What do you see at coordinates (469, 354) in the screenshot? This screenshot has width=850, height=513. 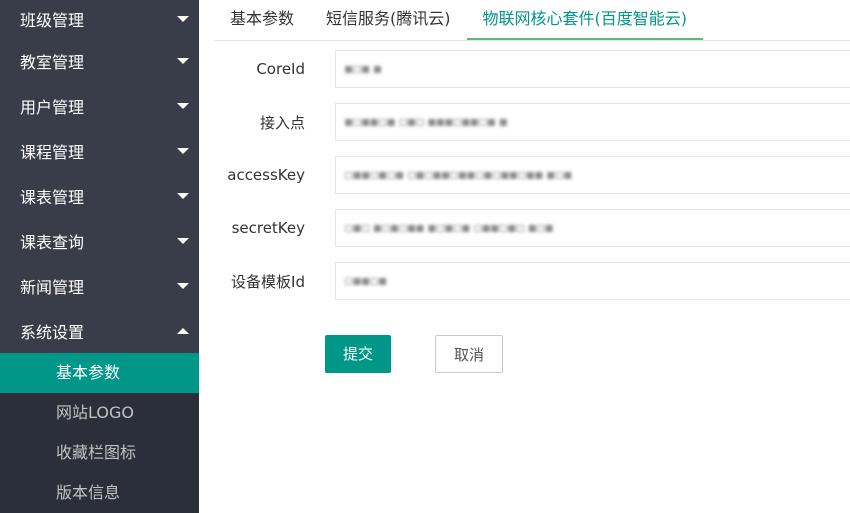 I see `cancel-button: 取消` at bounding box center [469, 354].